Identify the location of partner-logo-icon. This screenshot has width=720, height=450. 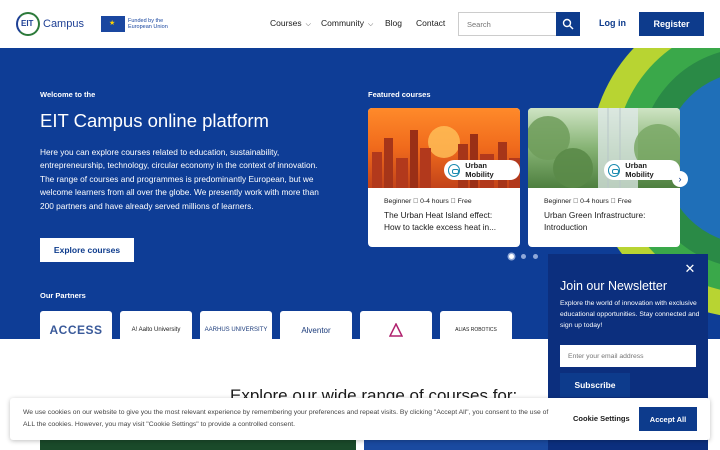
(396, 330).